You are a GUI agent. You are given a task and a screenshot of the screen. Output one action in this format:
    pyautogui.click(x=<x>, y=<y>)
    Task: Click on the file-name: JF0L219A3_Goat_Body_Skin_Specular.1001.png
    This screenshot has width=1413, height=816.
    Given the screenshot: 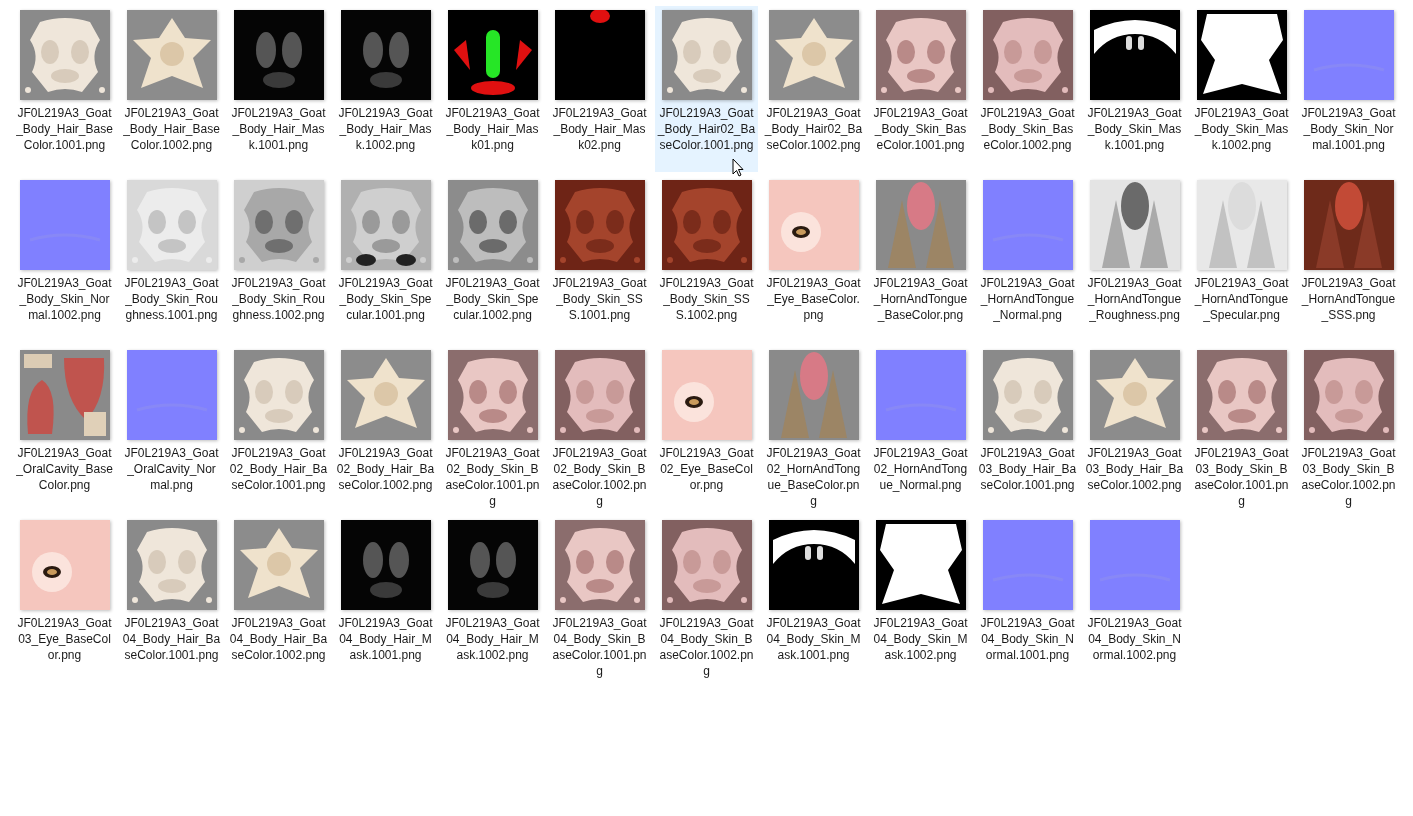 What is the action you would take?
    pyautogui.click(x=385, y=299)
    